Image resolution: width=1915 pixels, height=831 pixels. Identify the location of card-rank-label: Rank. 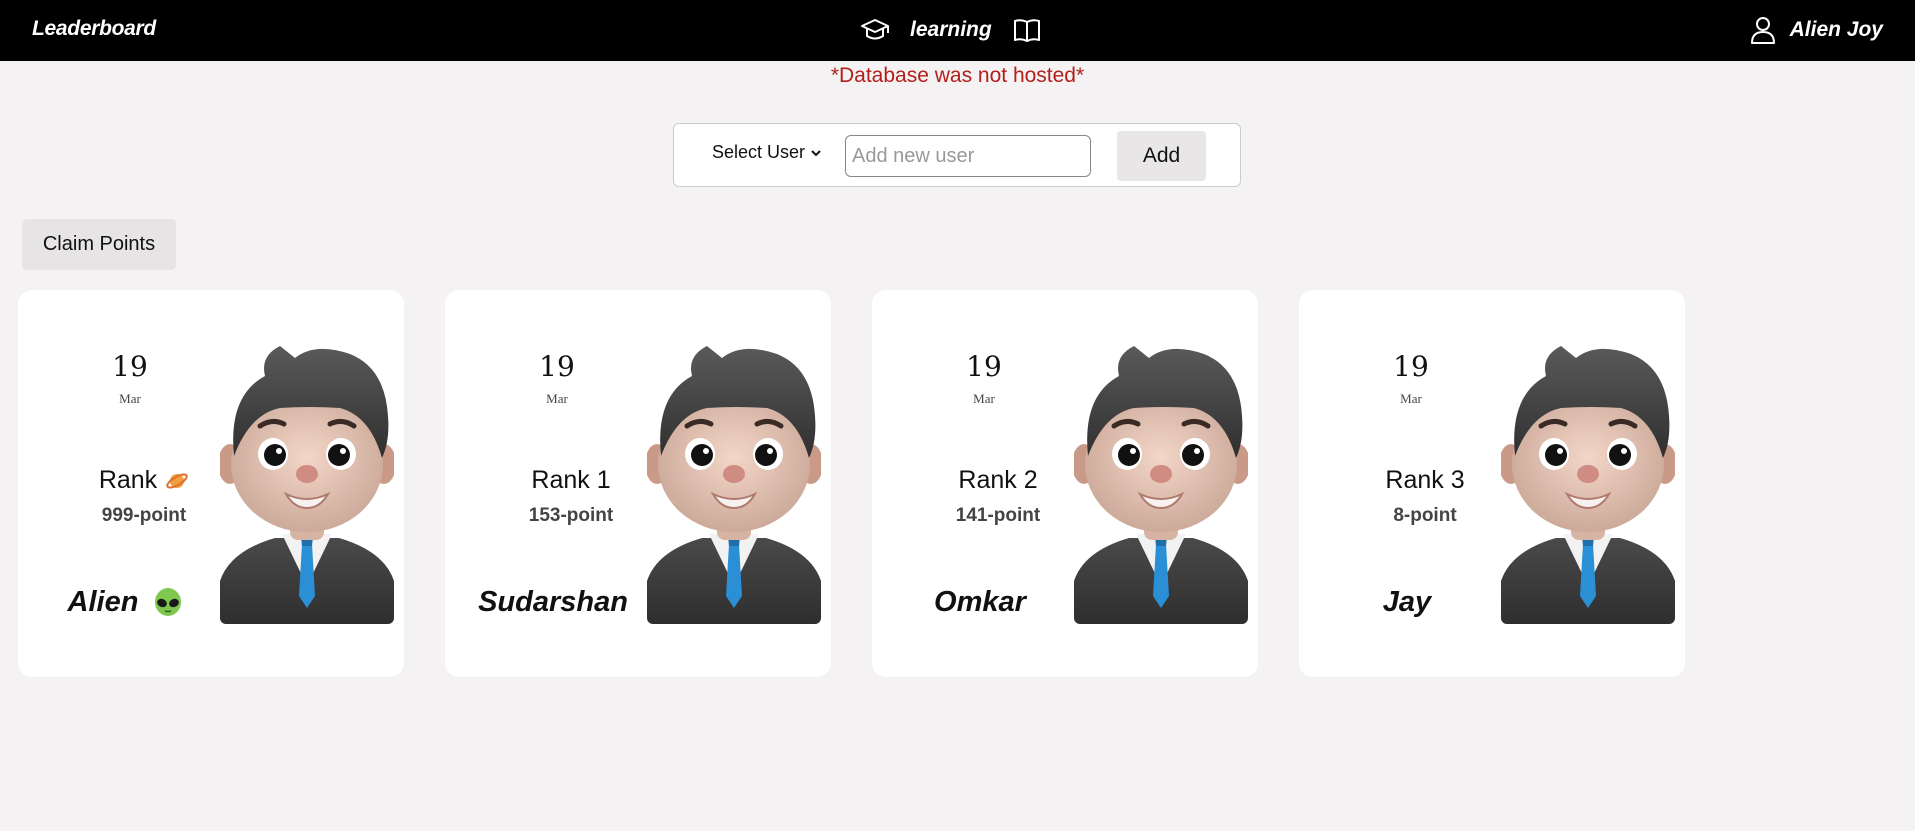
(128, 480).